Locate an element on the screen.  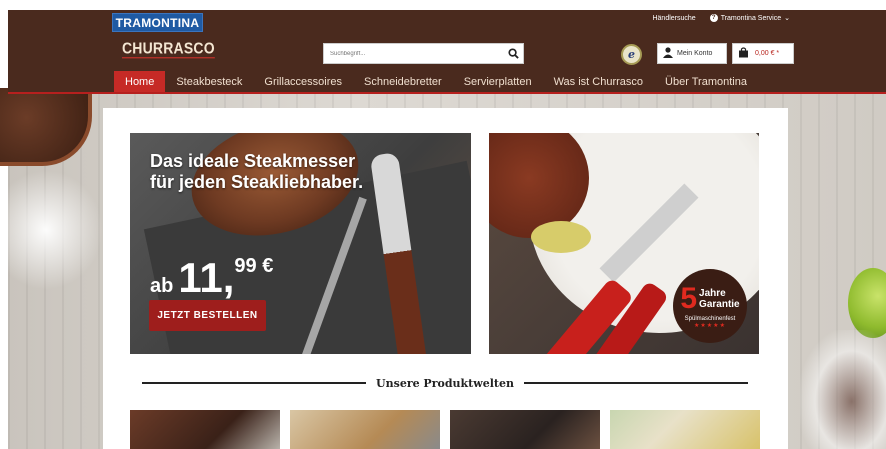
service-dropdown: ? Tramontina Service ⌄ is located at coordinates (749, 18).